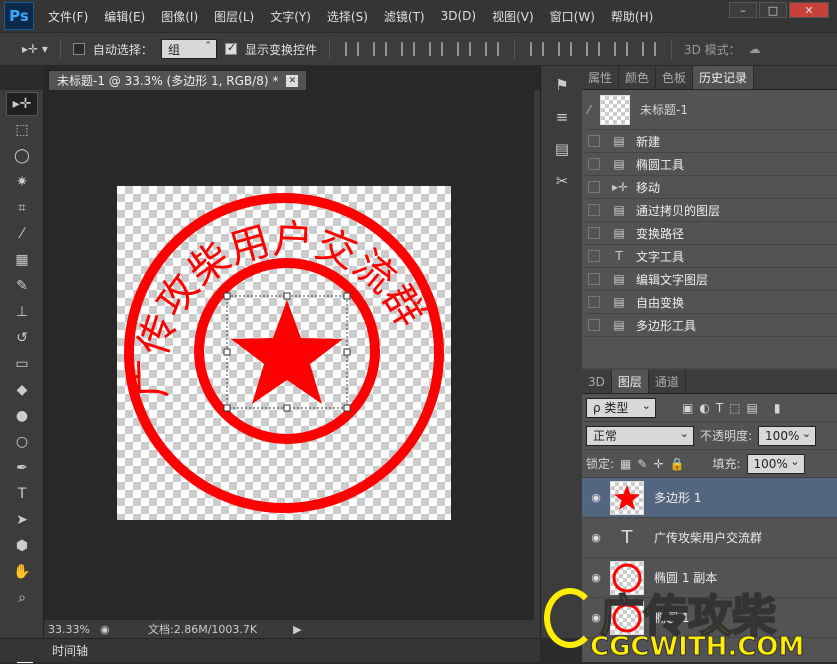 Image resolution: width=837 pixels, height=664 pixels. What do you see at coordinates (773, 10) in the screenshot?
I see `maximize-button: □` at bounding box center [773, 10].